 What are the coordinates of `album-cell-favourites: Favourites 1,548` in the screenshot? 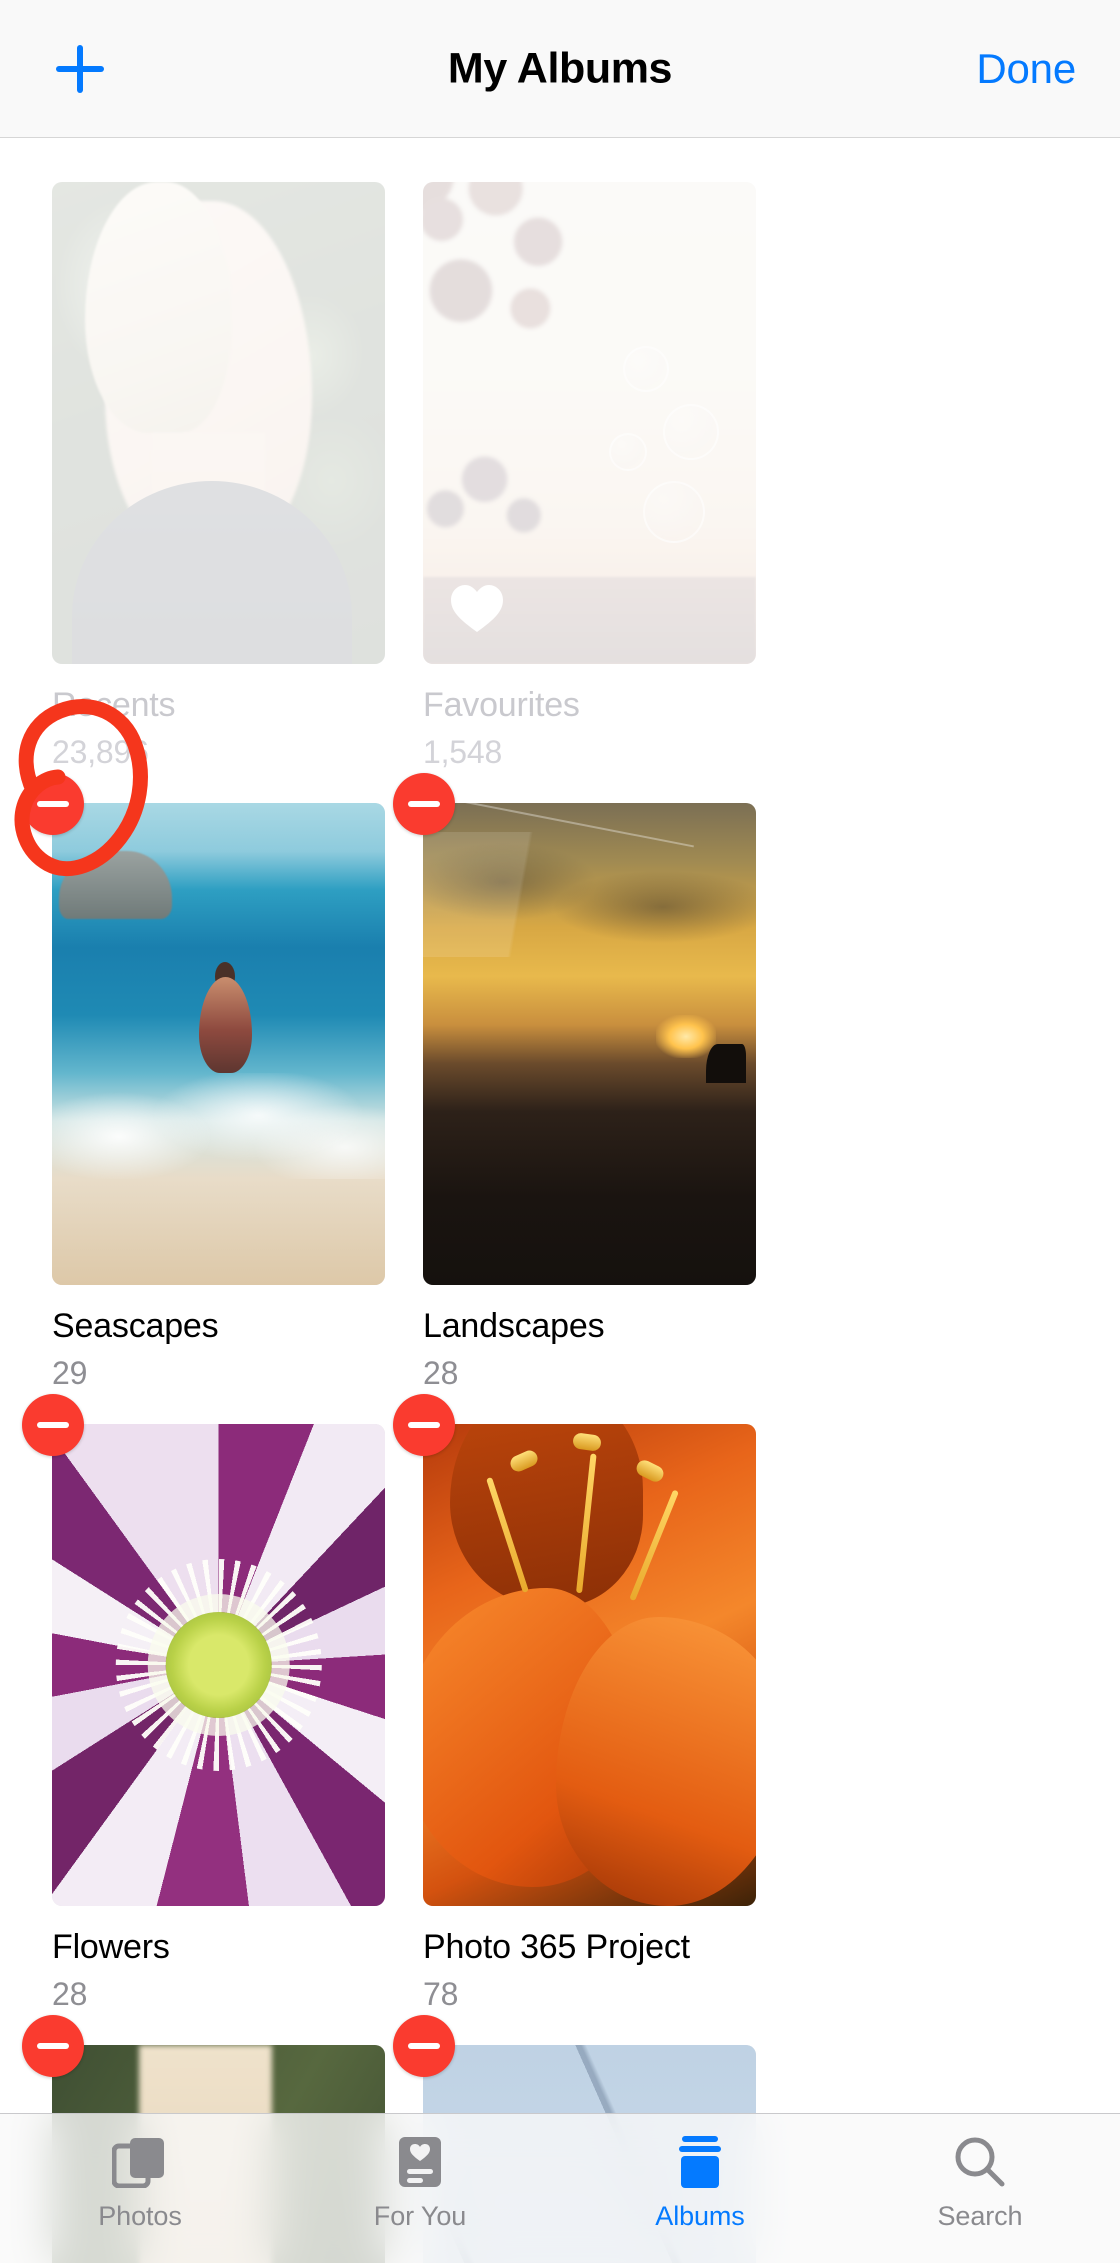 It's located at (589, 476).